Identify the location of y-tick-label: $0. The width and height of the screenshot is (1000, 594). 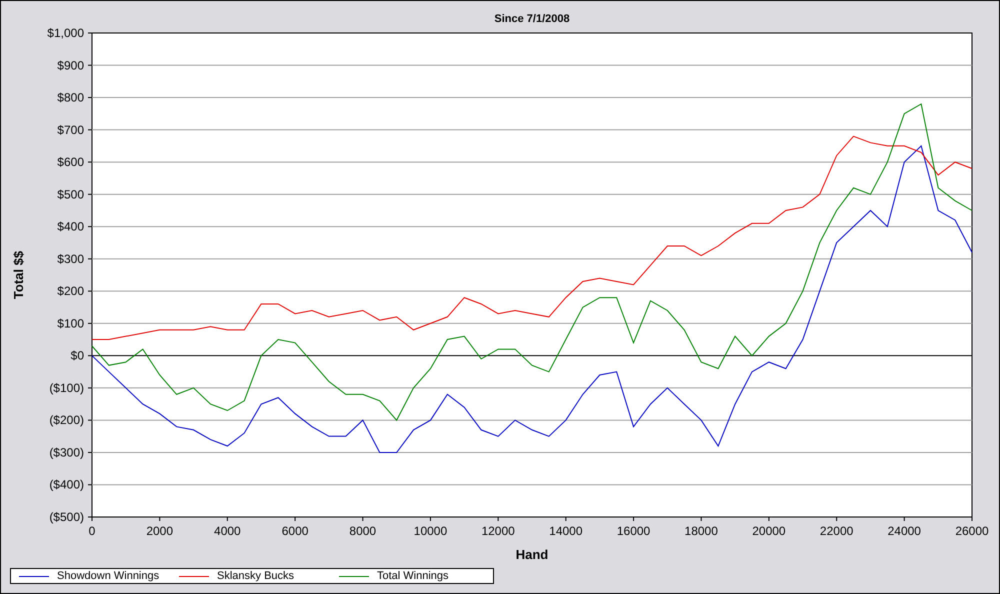
(77, 355).